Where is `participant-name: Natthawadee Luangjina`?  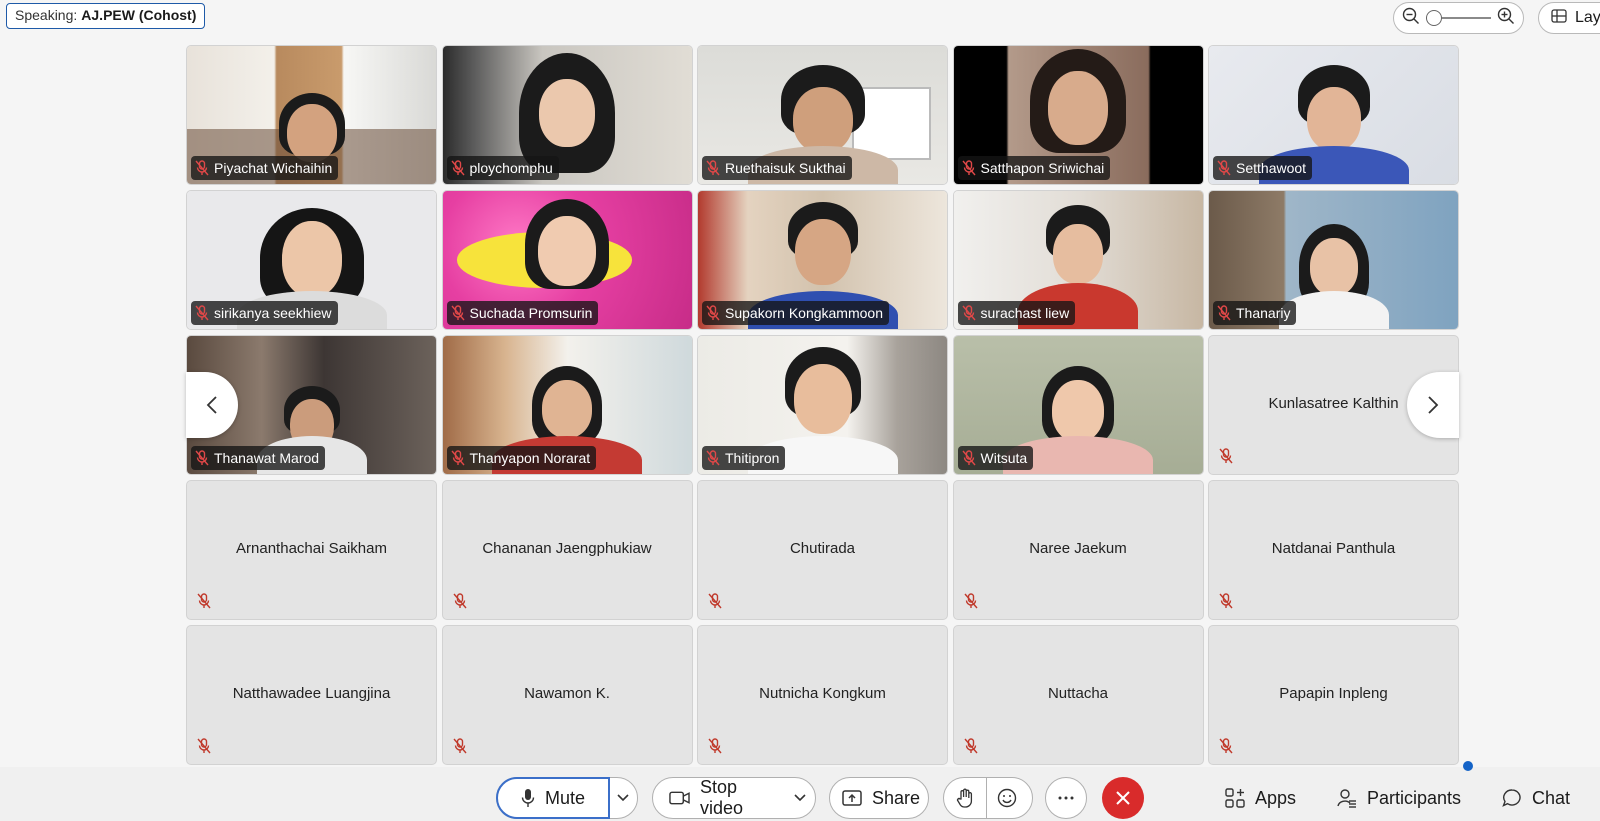
participant-name: Natthawadee Luangjina is located at coordinates (311, 693).